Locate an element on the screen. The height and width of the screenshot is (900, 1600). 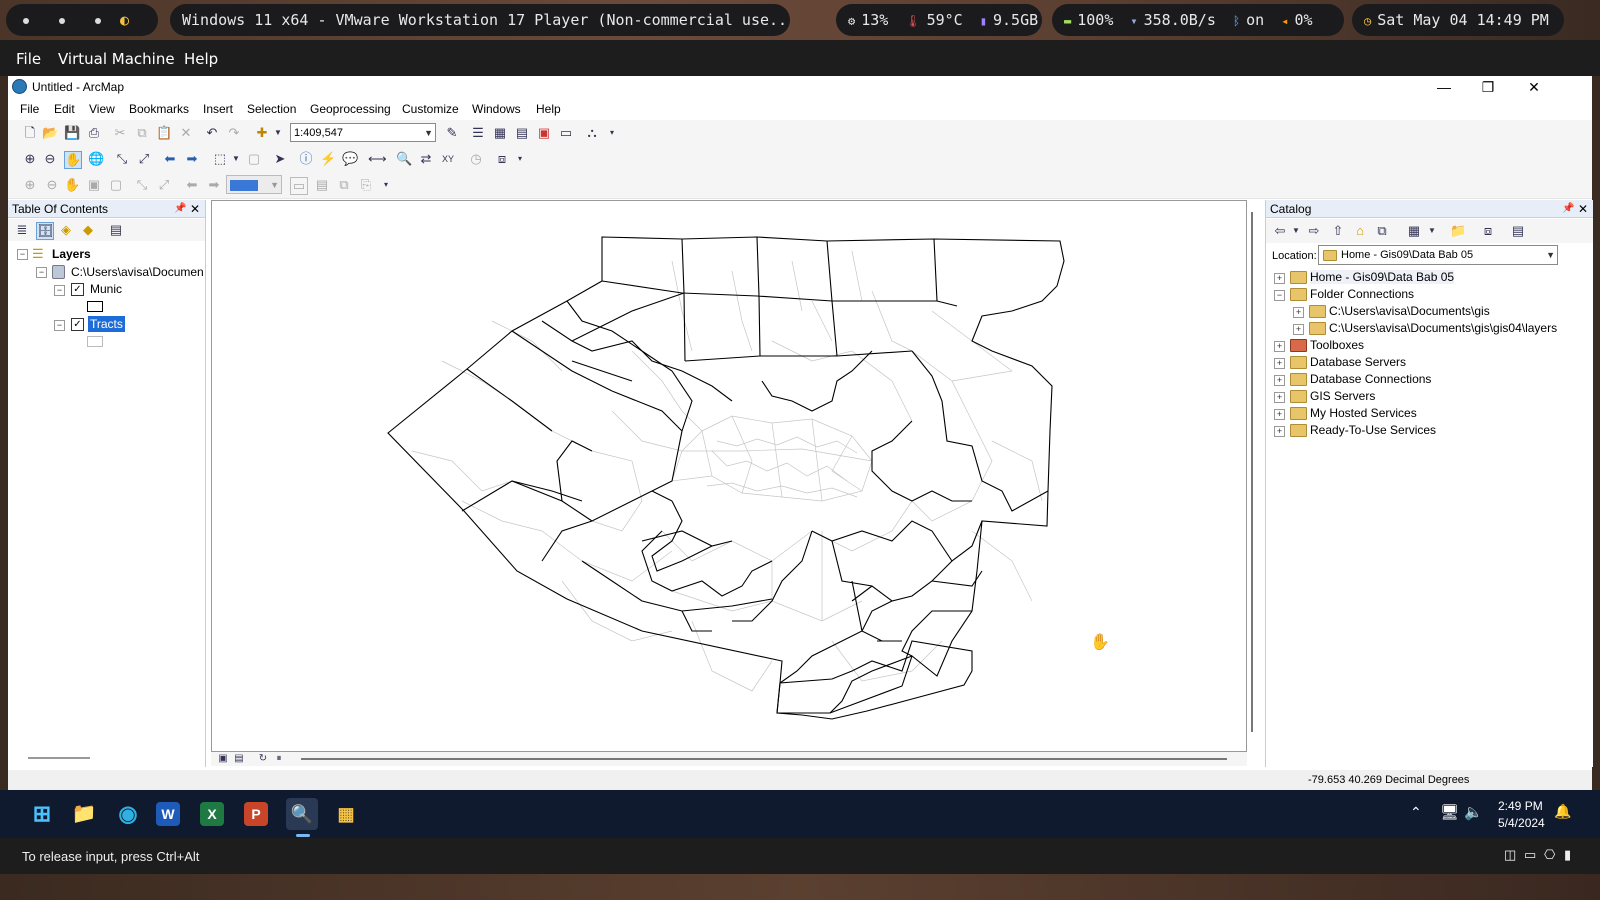
toggle-contents-icon: ⧈ is located at coordinates (1488, 231).